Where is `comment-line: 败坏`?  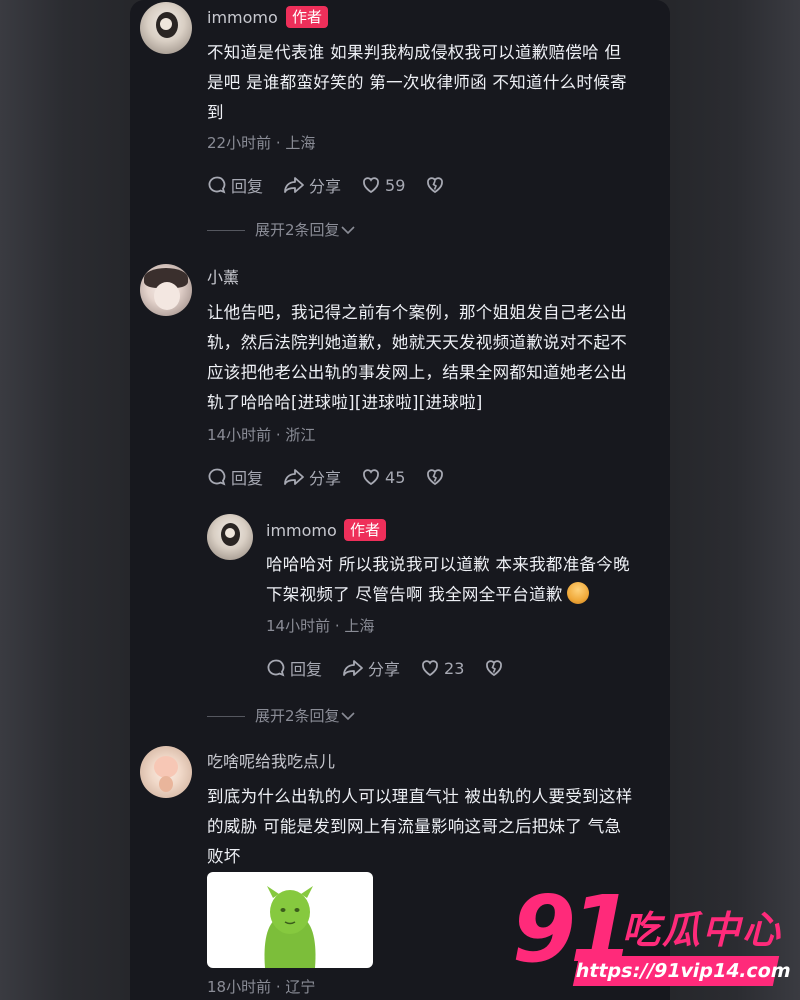
comment-line: 败坏 is located at coordinates (224, 856).